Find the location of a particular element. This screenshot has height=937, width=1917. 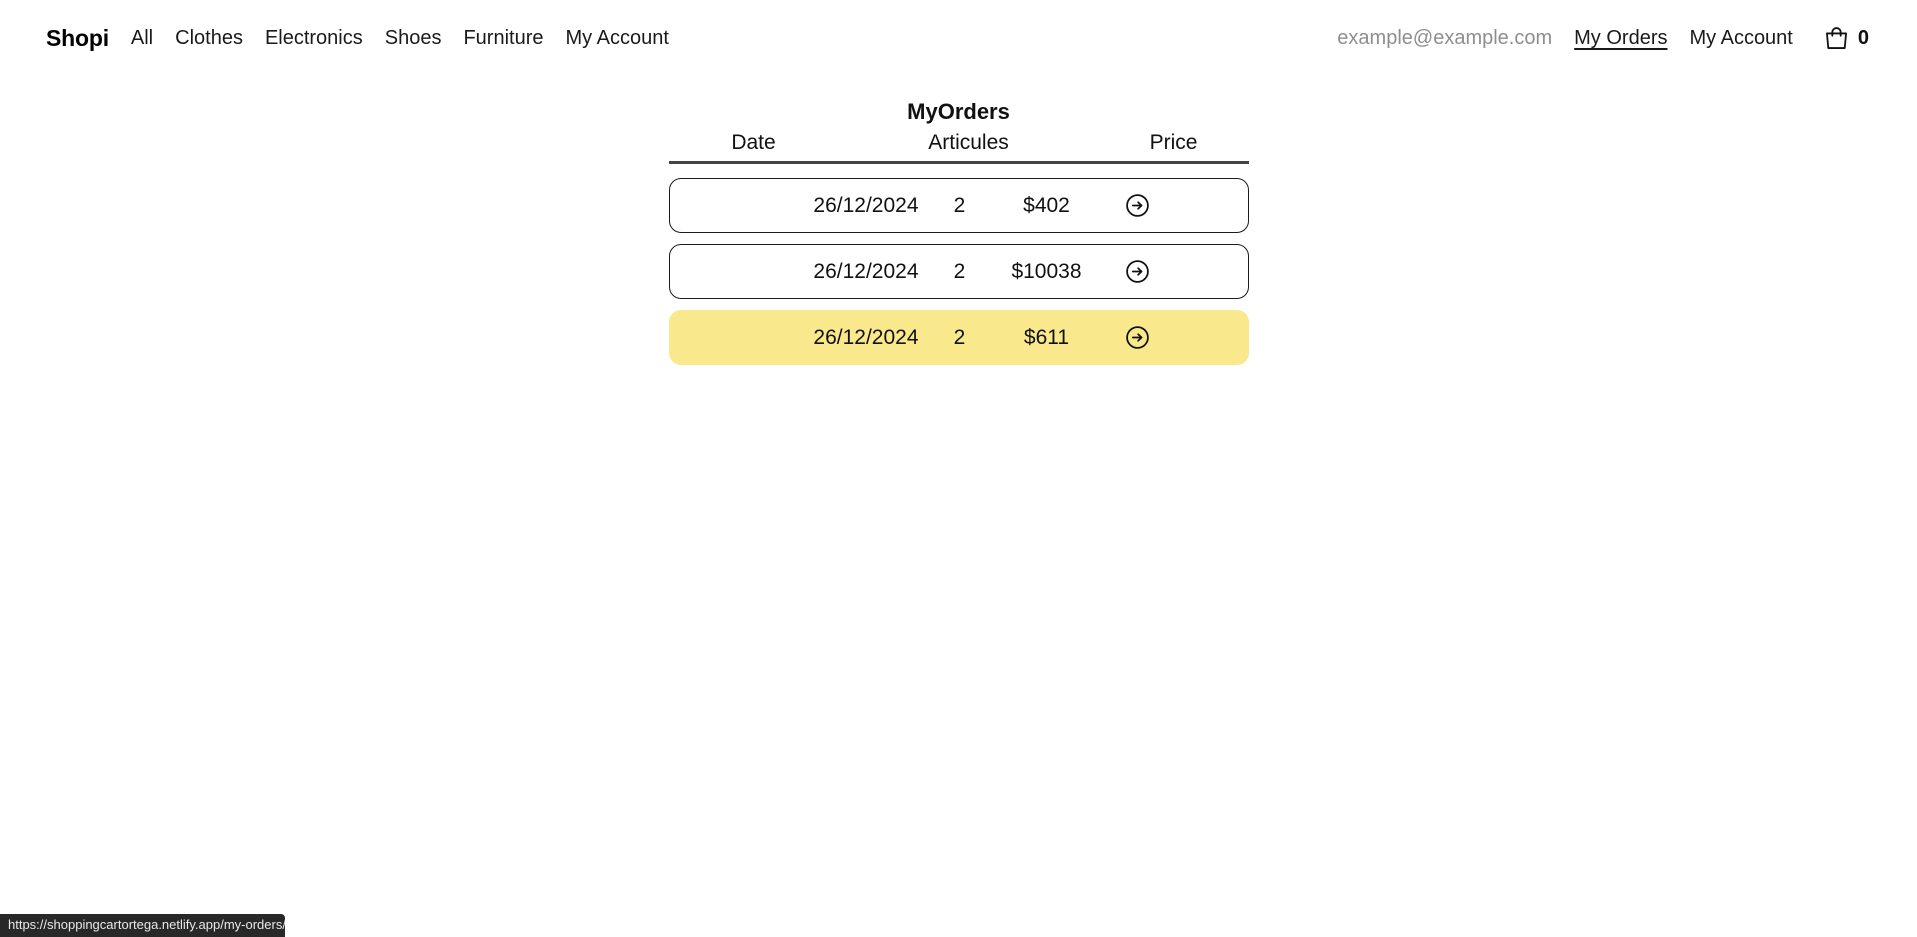

order-row: 26/12/2024 2 $402 is located at coordinates (958, 206).